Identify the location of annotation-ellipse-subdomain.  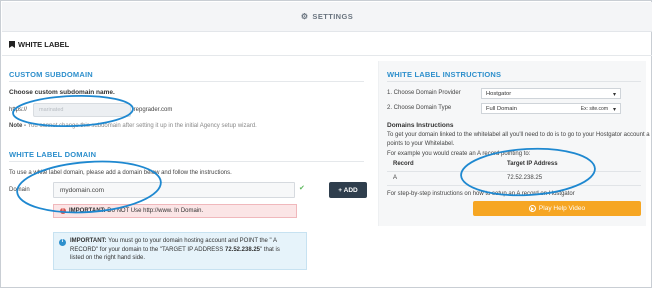
(73, 111).